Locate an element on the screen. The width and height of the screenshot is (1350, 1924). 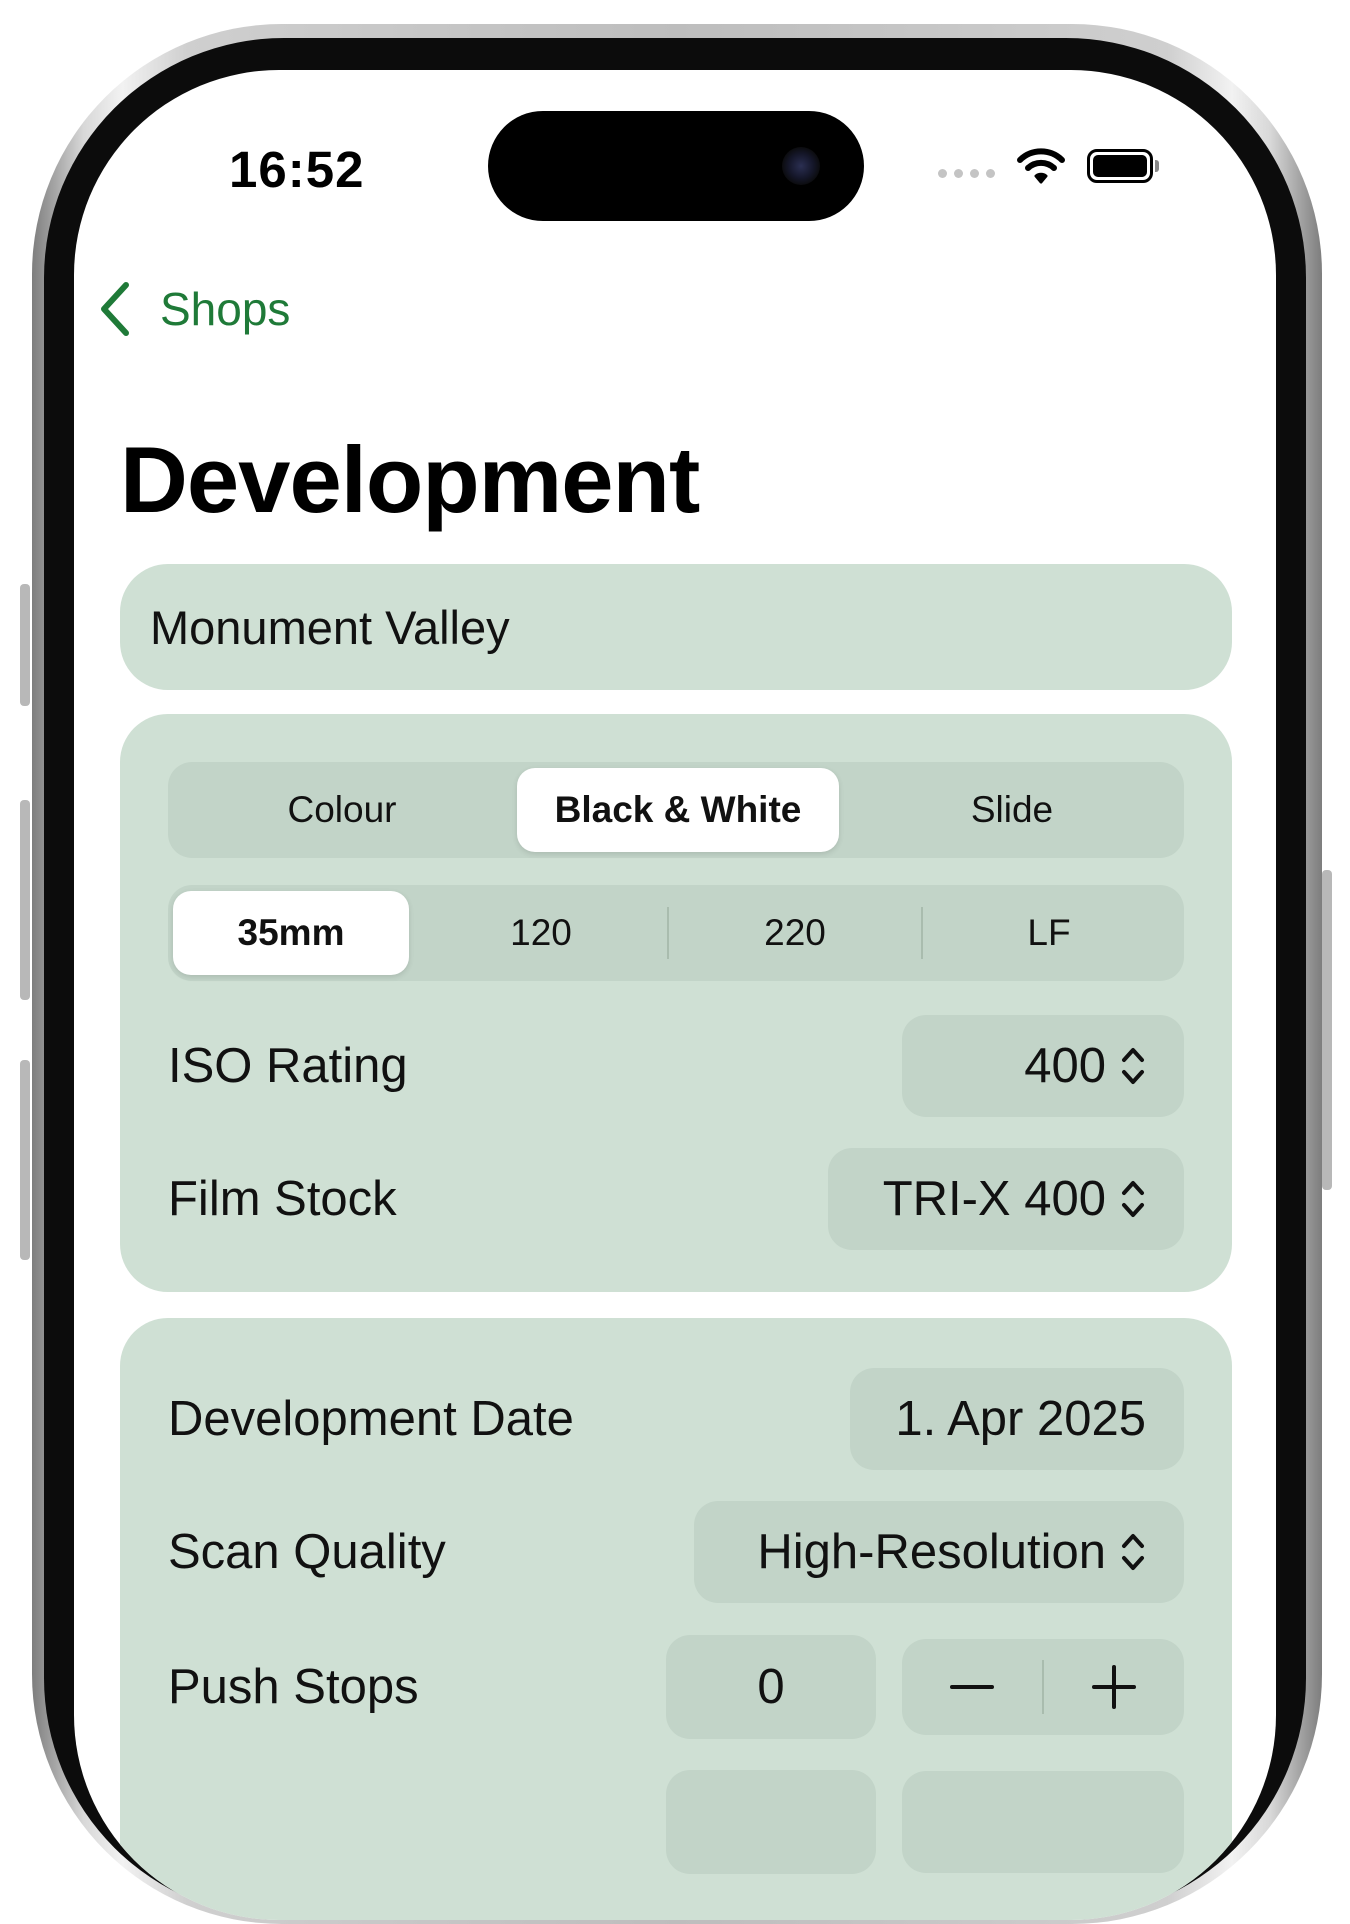
film-stock-row: Film Stock TRI-X 400 is located at coordinates (676, 1199).